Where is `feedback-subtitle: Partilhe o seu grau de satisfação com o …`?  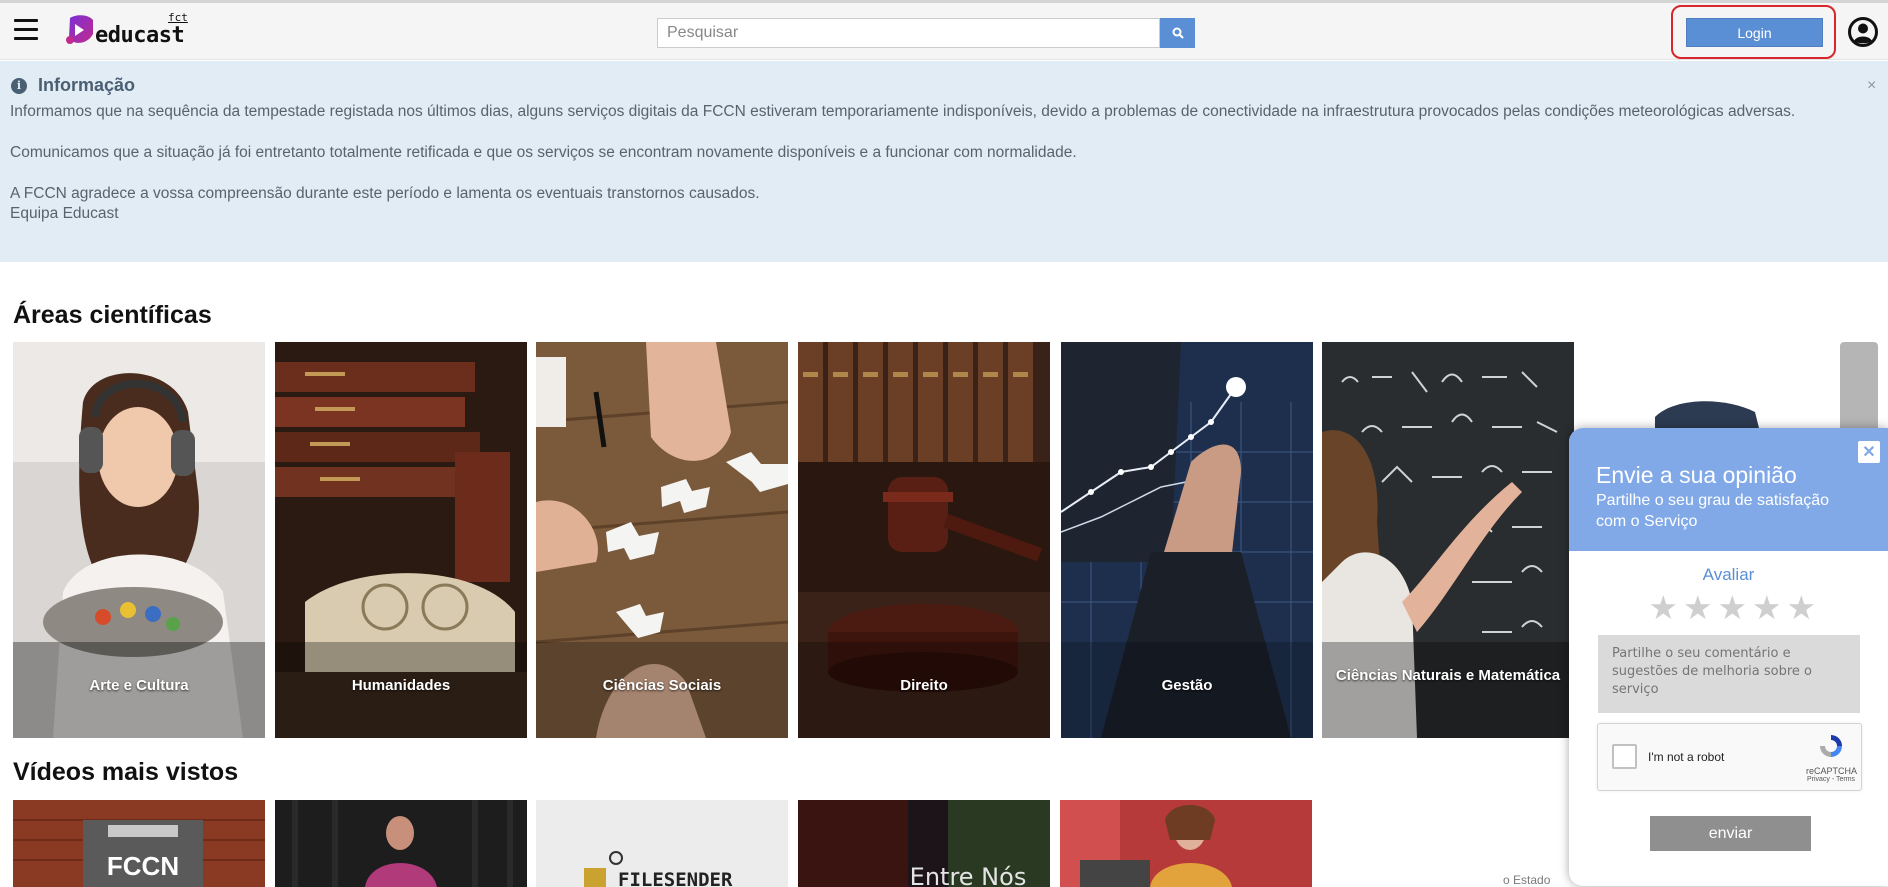 feedback-subtitle: Partilhe o seu grau de satisfação com o … is located at coordinates (1713, 511).